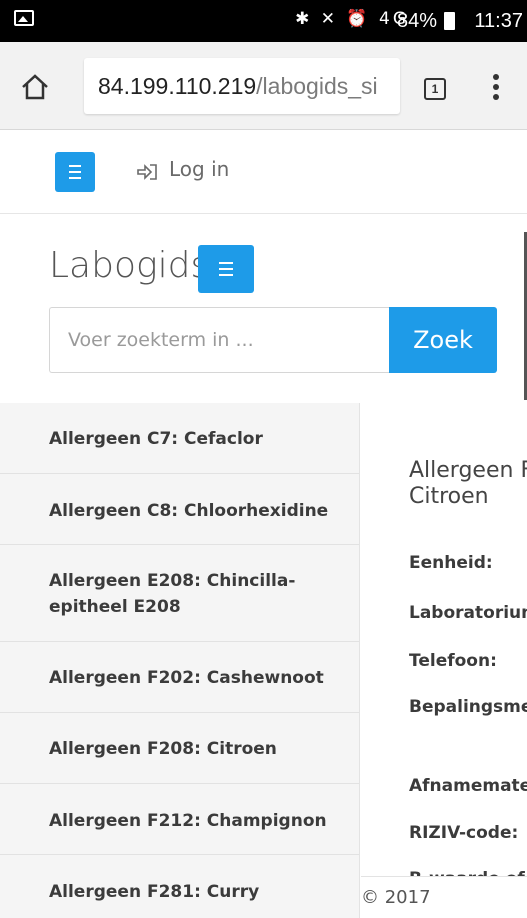 The height and width of the screenshot is (918, 527). I want to click on sign-in-icon, so click(147, 170).